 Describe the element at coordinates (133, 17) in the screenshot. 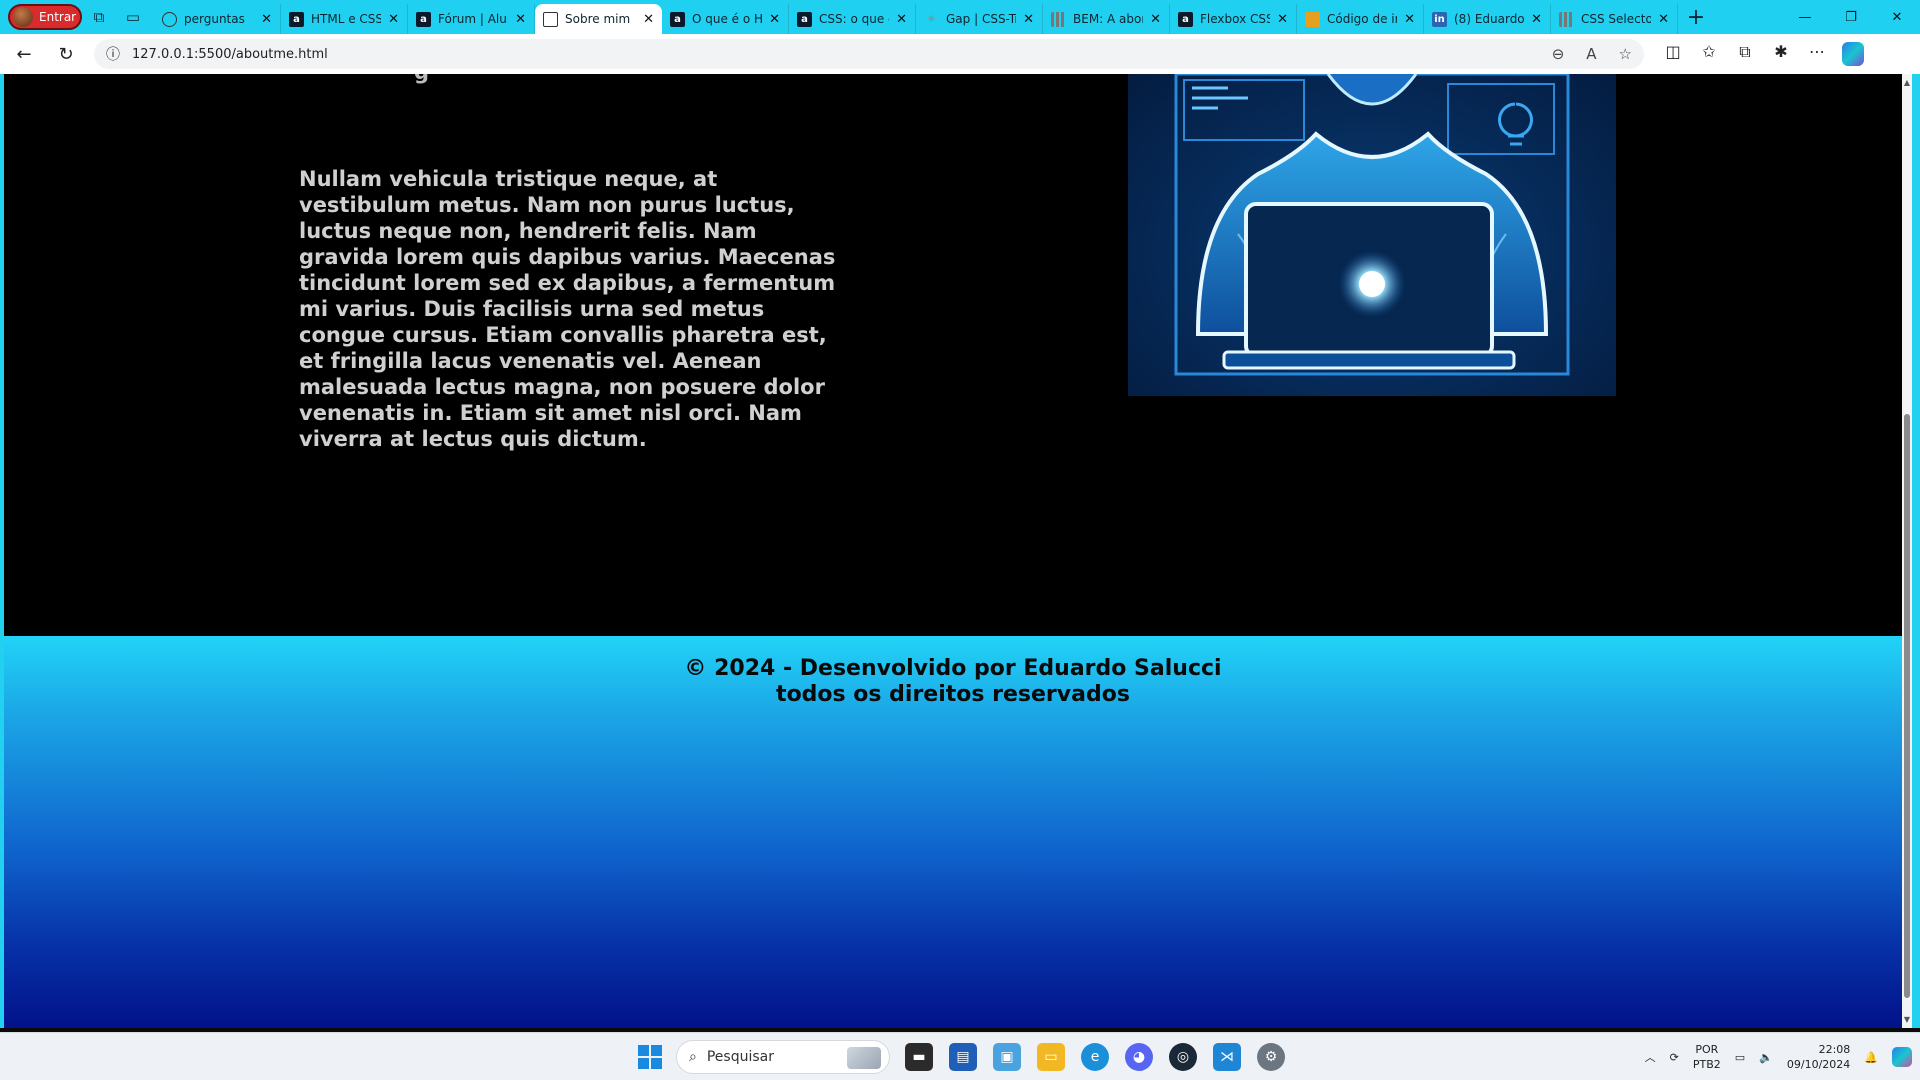

I see `tab-actions-icon: ▭` at that location.